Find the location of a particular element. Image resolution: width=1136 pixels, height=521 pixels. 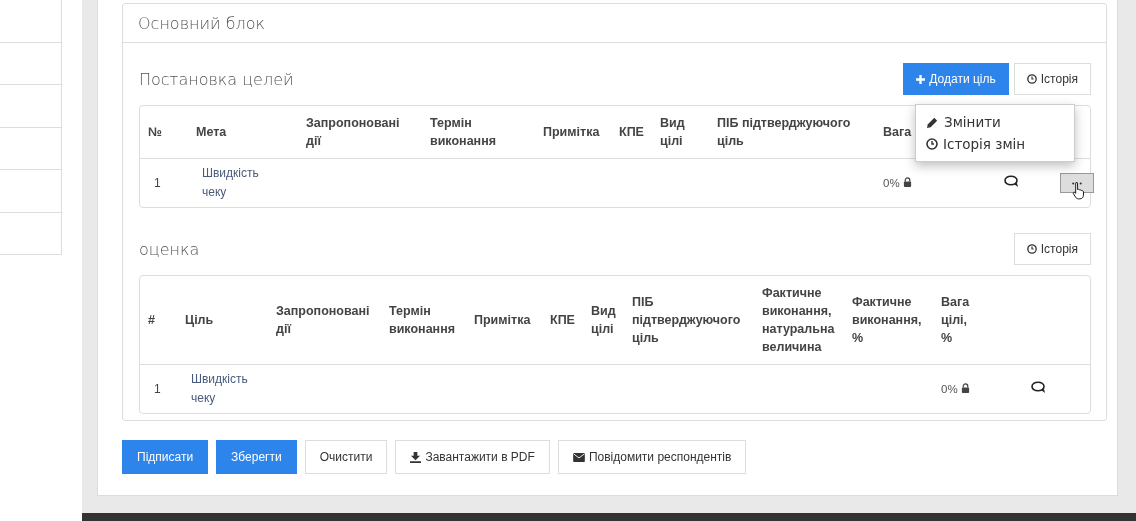

section-title: оценка is located at coordinates (169, 249).